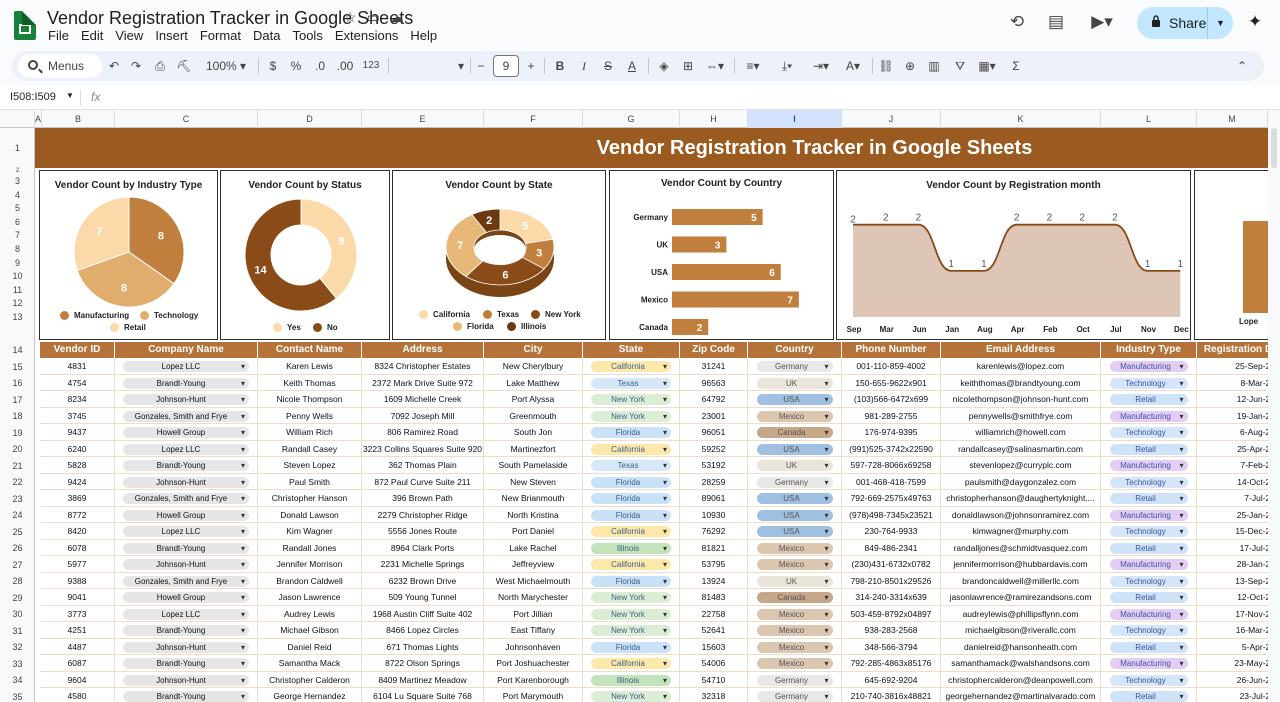 This screenshot has width=1280, height=702. I want to click on cell-country: Germany, so click(795, 679).